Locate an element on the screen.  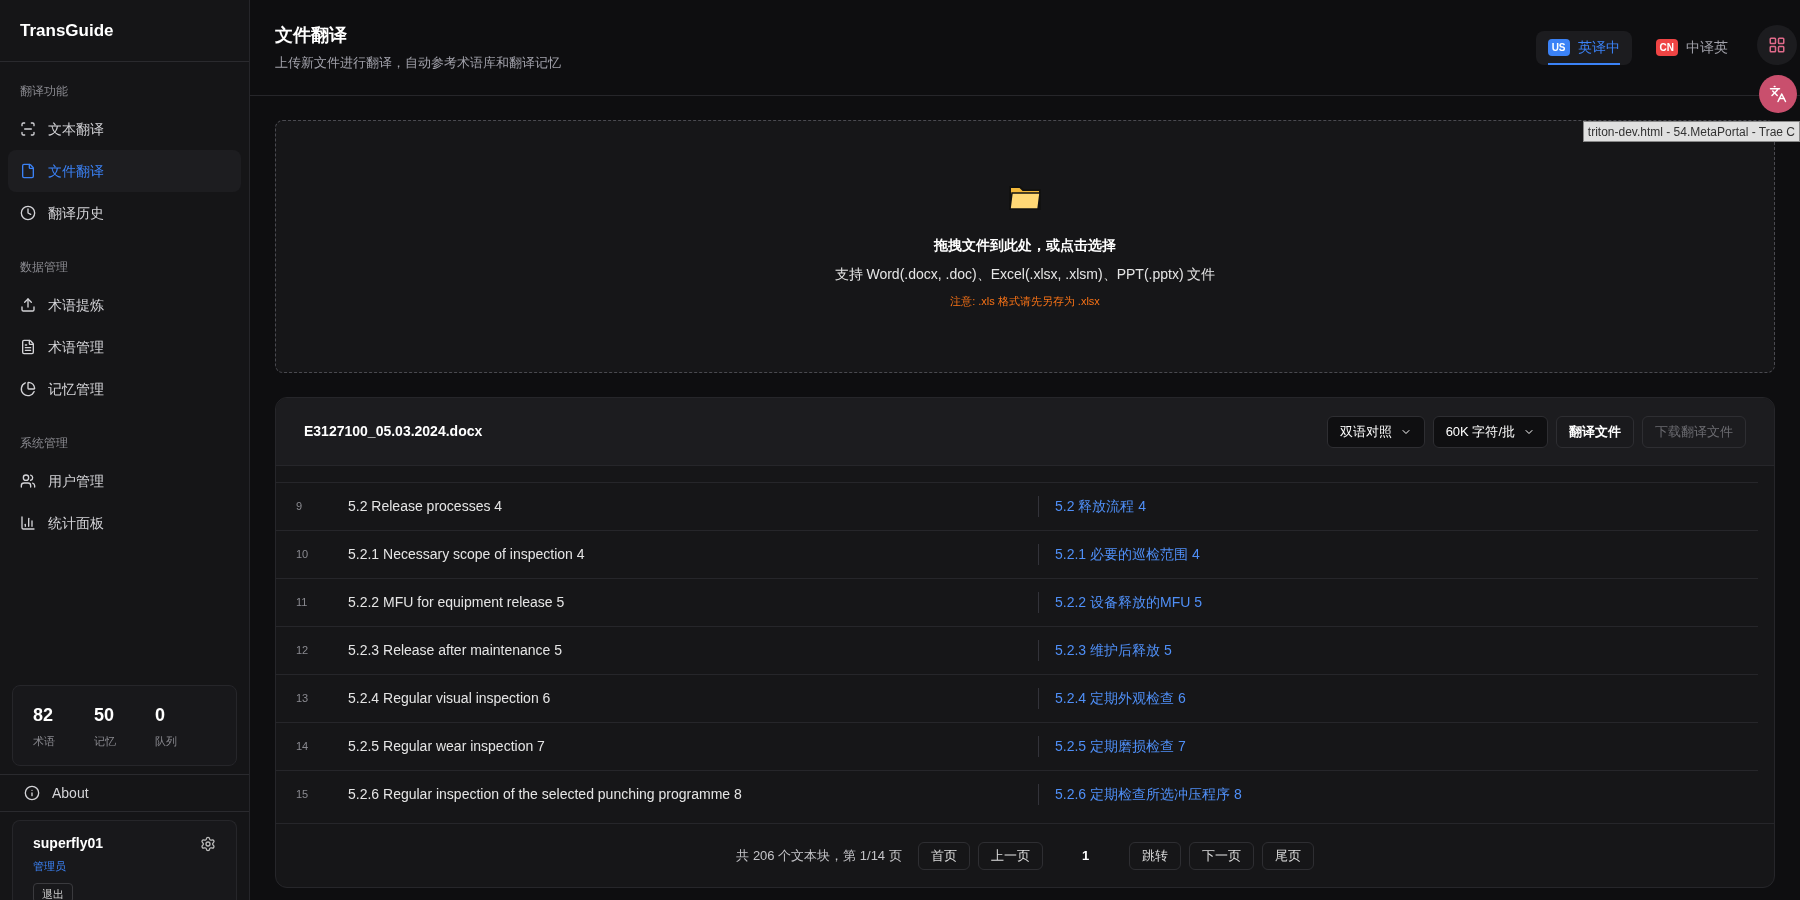
clock-icon is located at coordinates (28, 213).